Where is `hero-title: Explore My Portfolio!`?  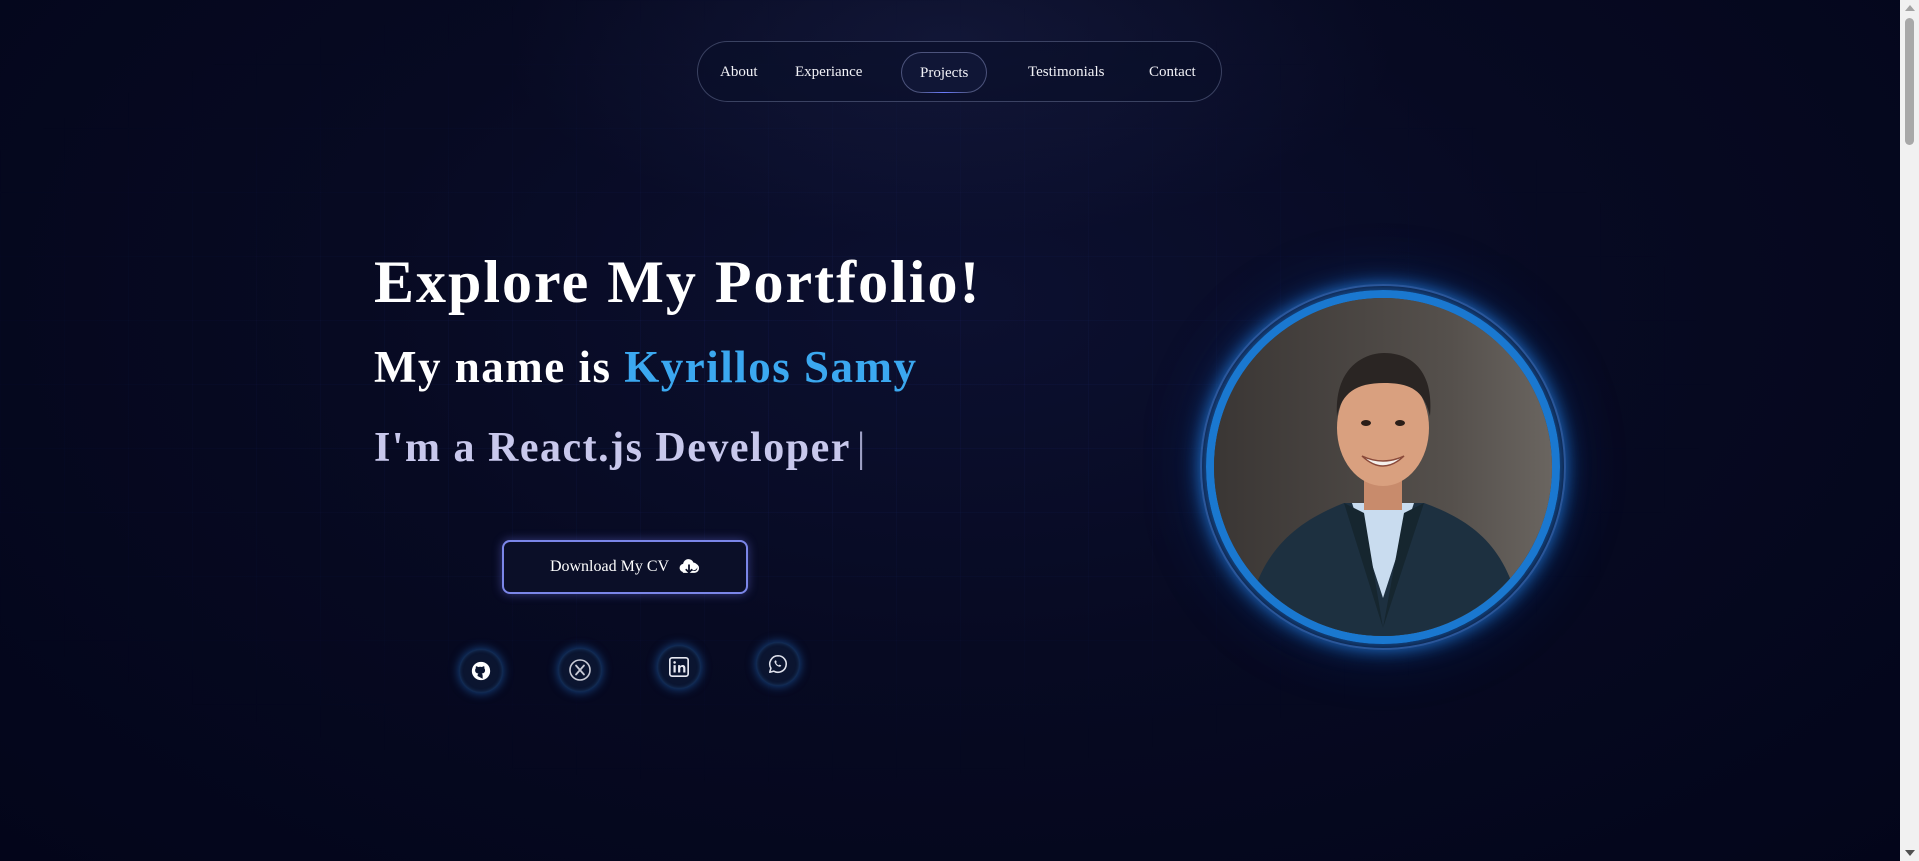
hero-title: Explore My Portfolio! is located at coordinates (678, 282).